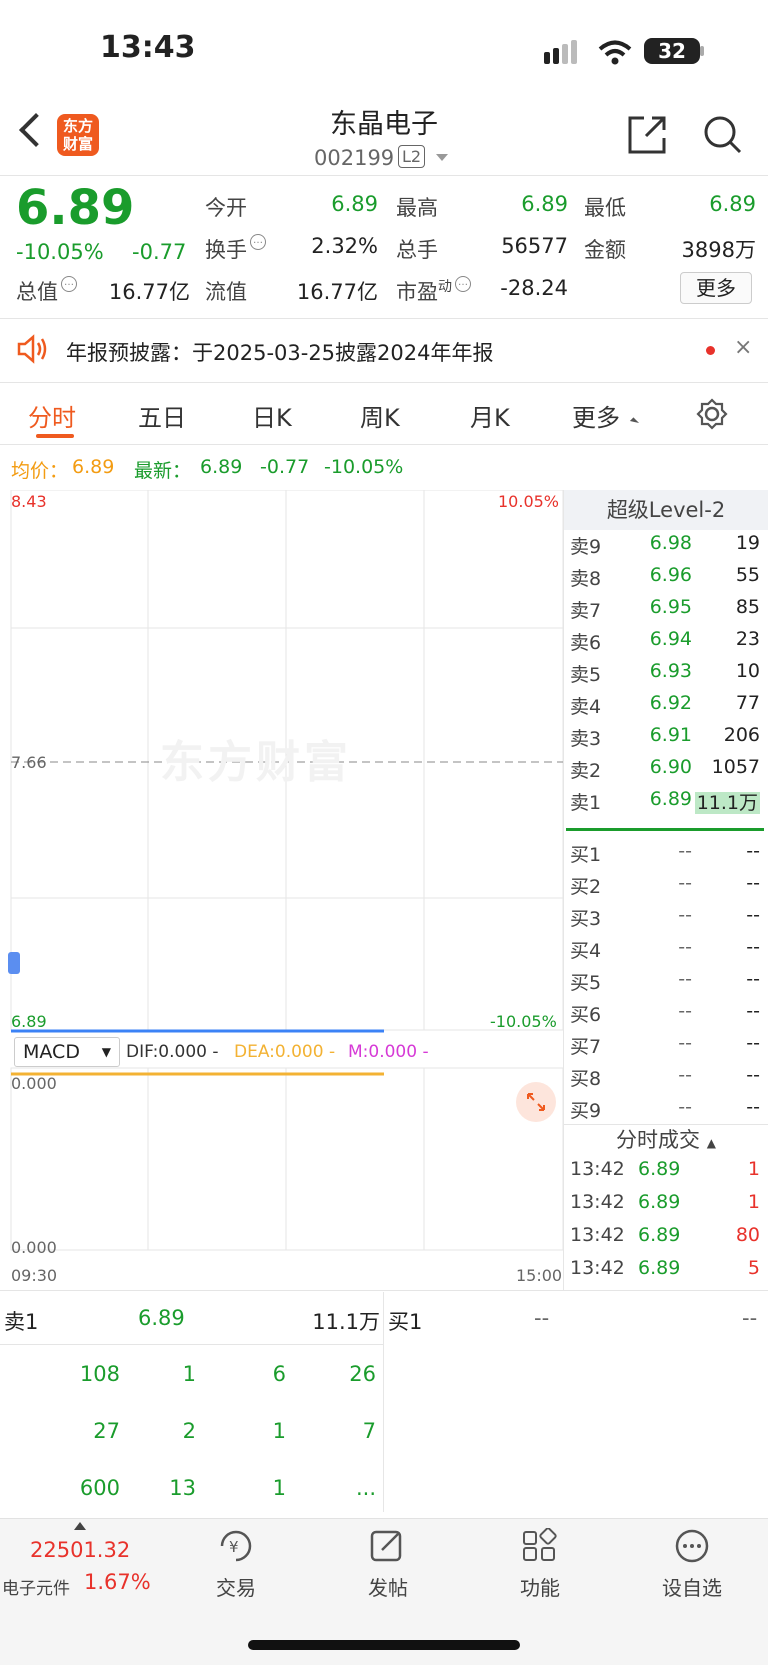 This screenshot has height=1665, width=768. What do you see at coordinates (32, 349) in the screenshot?
I see `speaker-icon` at bounding box center [32, 349].